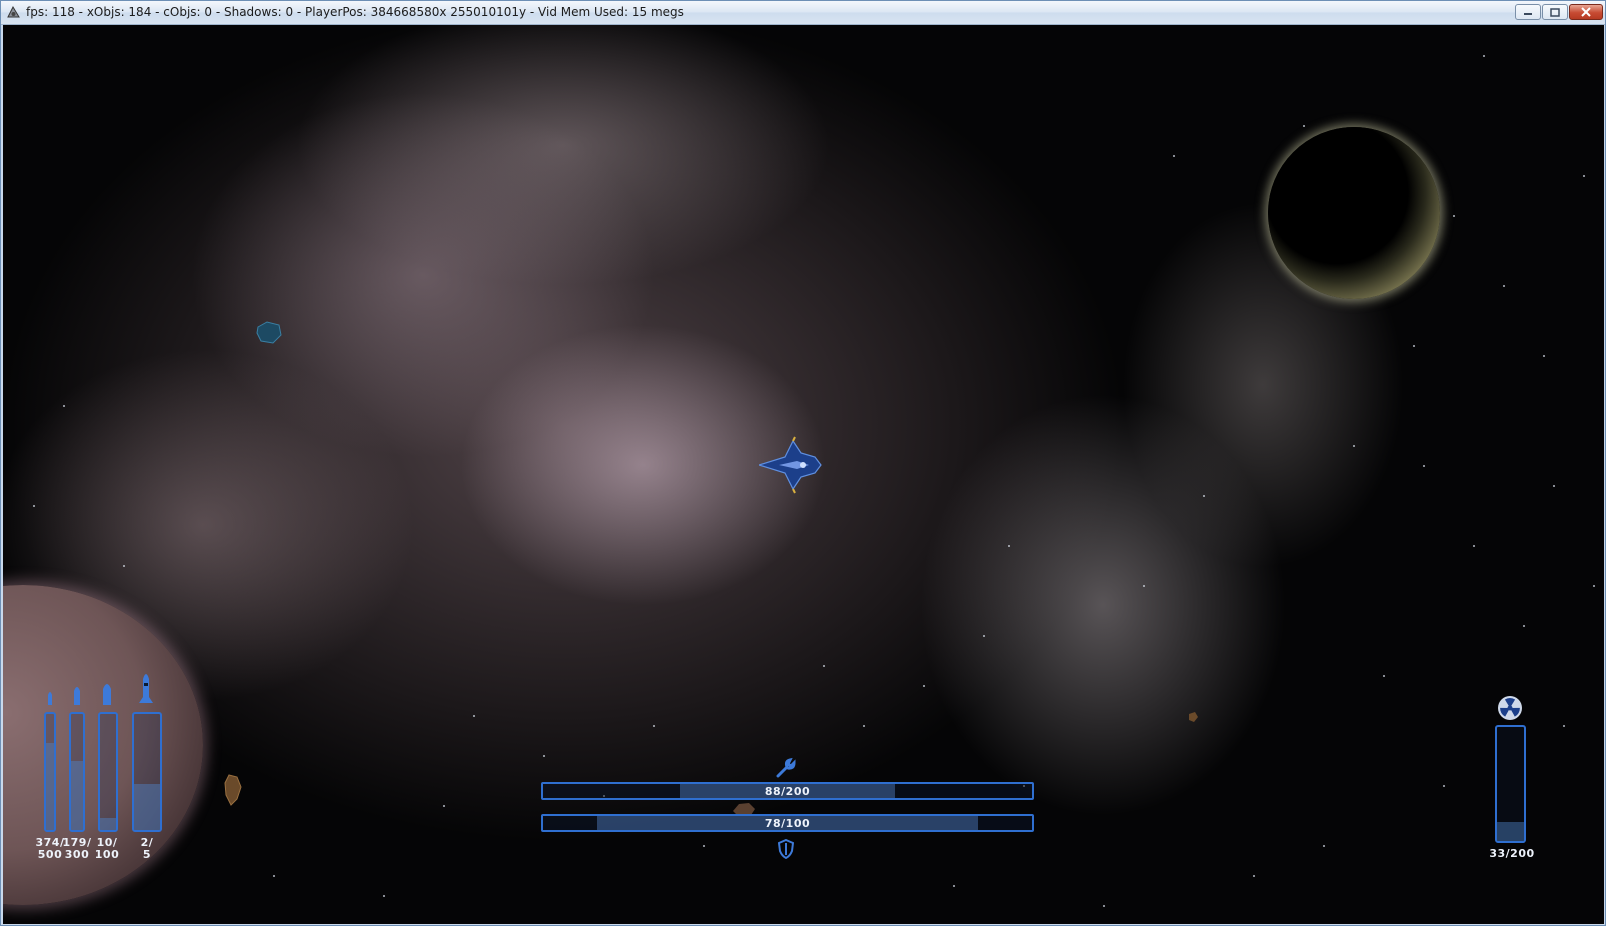 The height and width of the screenshot is (926, 1606). What do you see at coordinates (107, 854) in the screenshot?
I see `ammo-max-3: 100` at bounding box center [107, 854].